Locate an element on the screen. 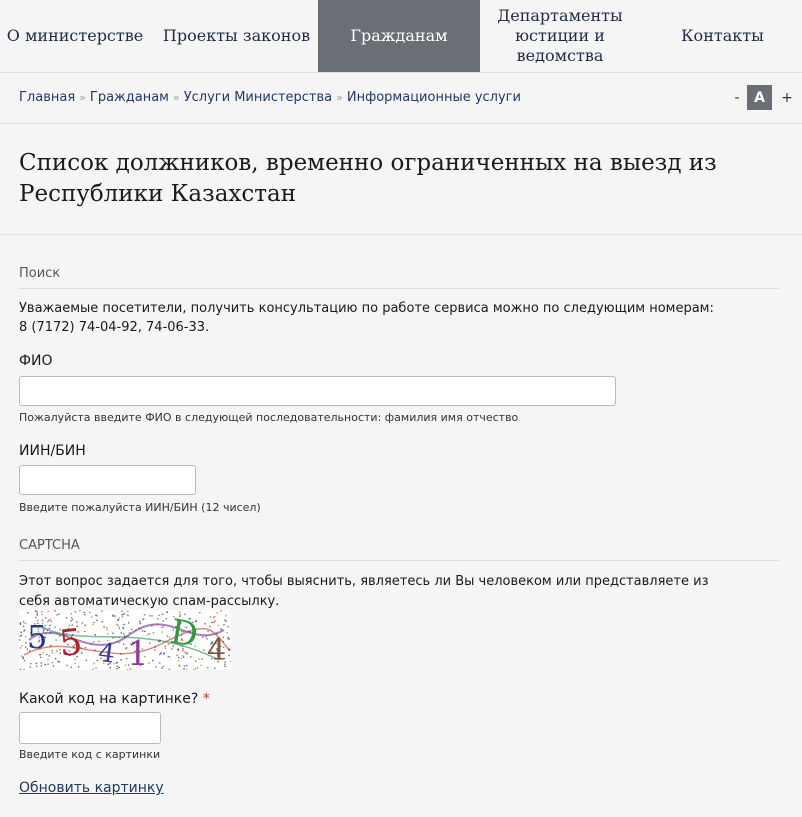  nav-item-law-projects: Проекты законов is located at coordinates (236, 36).